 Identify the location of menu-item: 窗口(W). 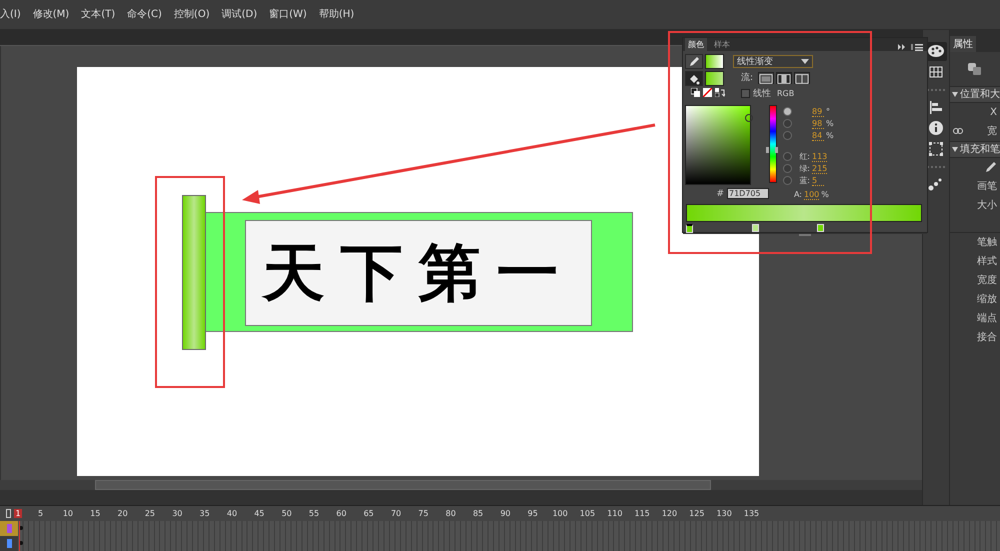
(292, 14).